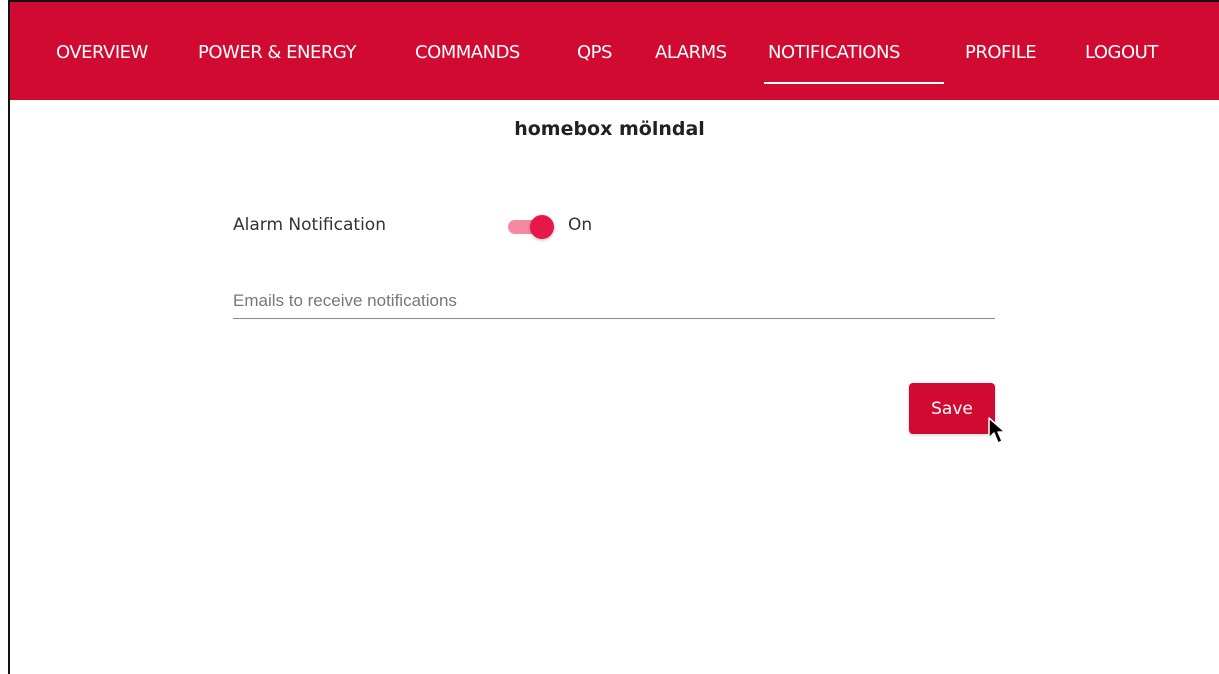 This screenshot has width=1219, height=674. What do you see at coordinates (952, 408) in the screenshot?
I see `save-button: Save` at bounding box center [952, 408].